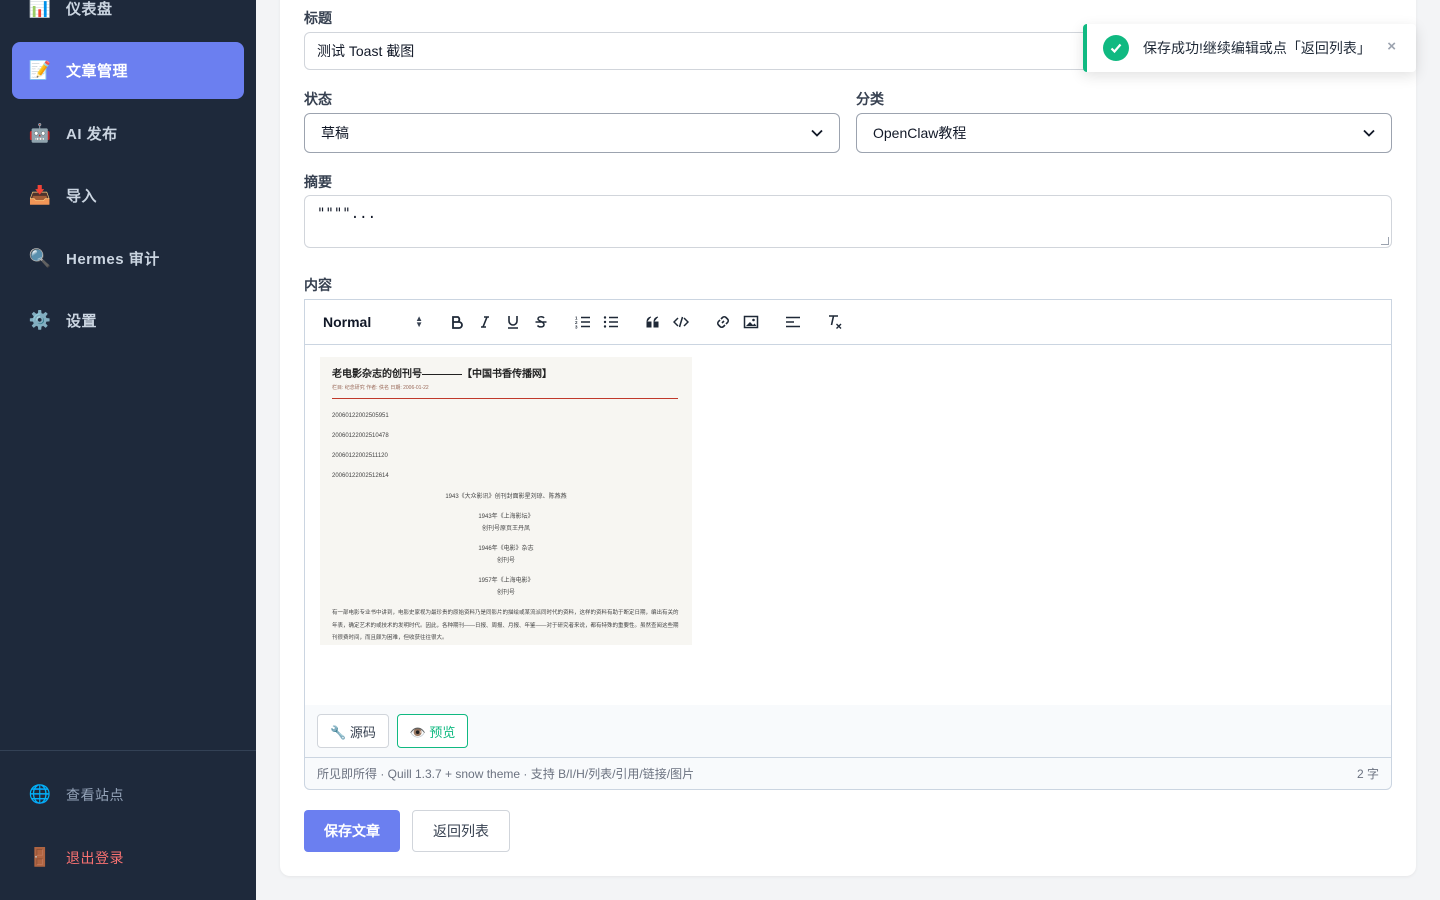  What do you see at coordinates (95, 857) in the screenshot?
I see `sidebar-item-label: 退出登录` at bounding box center [95, 857].